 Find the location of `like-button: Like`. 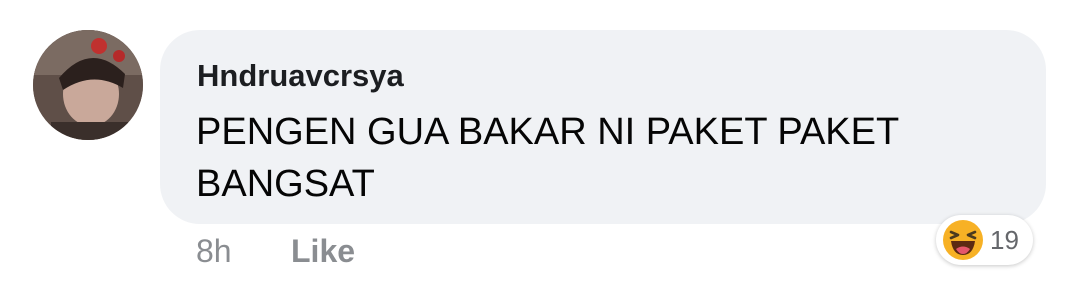

like-button: Like is located at coordinates (323, 251).